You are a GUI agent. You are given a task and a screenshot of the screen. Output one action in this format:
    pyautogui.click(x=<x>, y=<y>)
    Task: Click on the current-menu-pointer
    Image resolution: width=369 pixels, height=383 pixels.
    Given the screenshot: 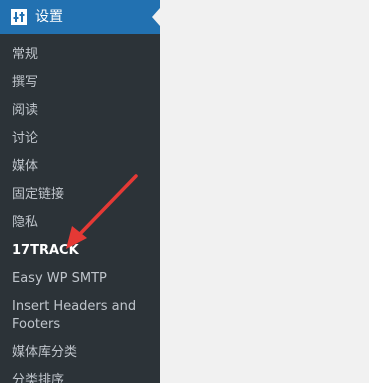 What is the action you would take?
    pyautogui.click(x=156, y=17)
    